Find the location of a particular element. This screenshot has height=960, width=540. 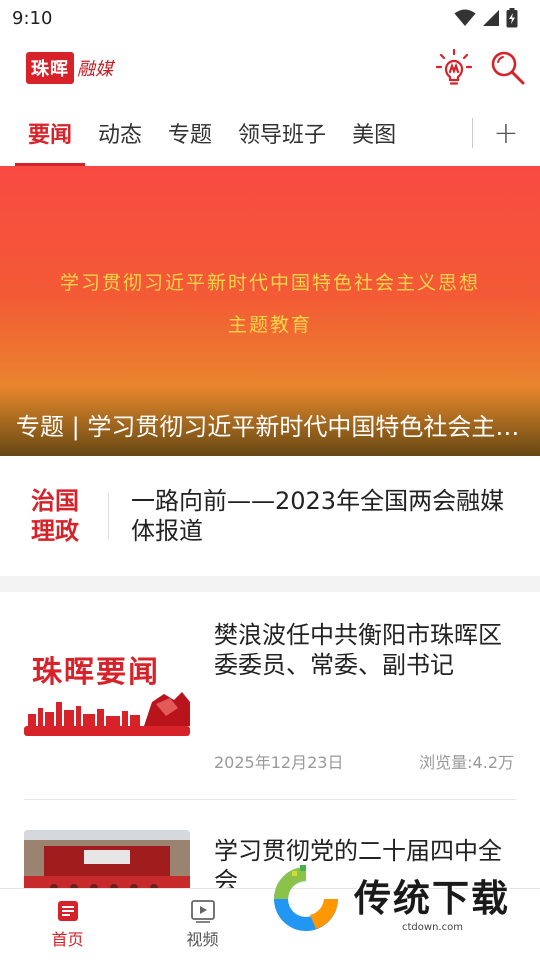

feature-card: 治国 理政 一路向前——2023年全国两会融媒体报道 is located at coordinates (270, 516).